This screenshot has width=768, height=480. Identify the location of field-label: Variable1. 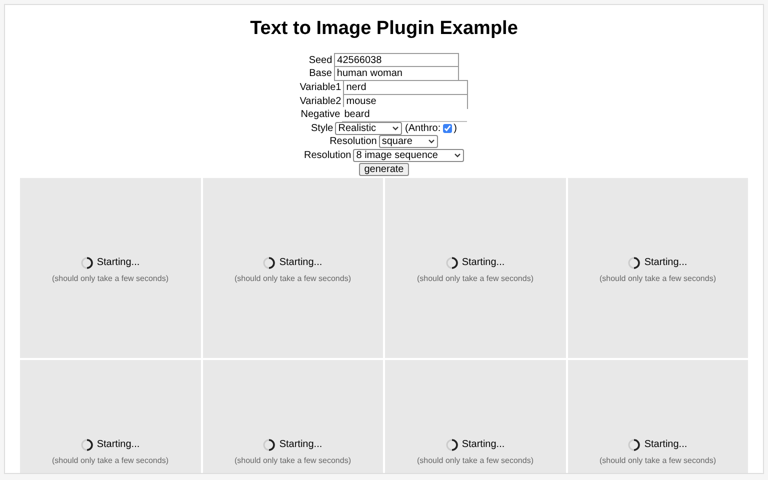
(321, 87).